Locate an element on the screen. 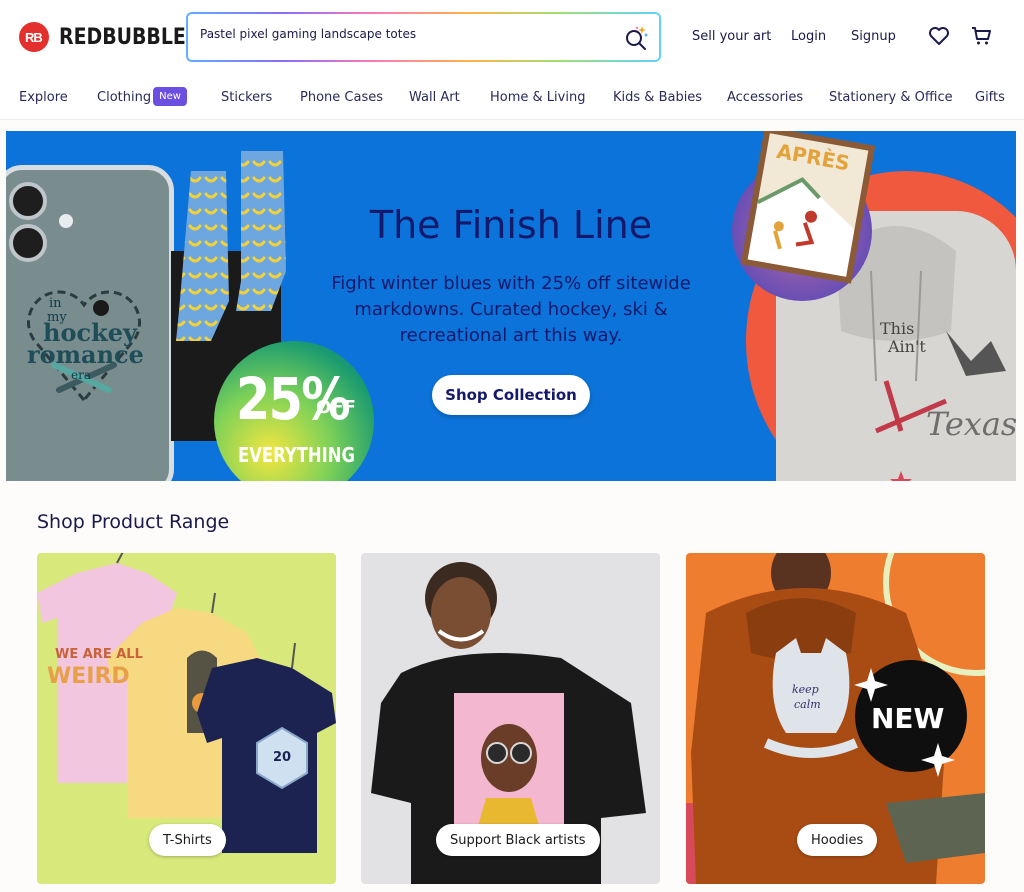 Image resolution: width=1024 pixels, height=892 pixels. ai-search-icon is located at coordinates (636, 37).